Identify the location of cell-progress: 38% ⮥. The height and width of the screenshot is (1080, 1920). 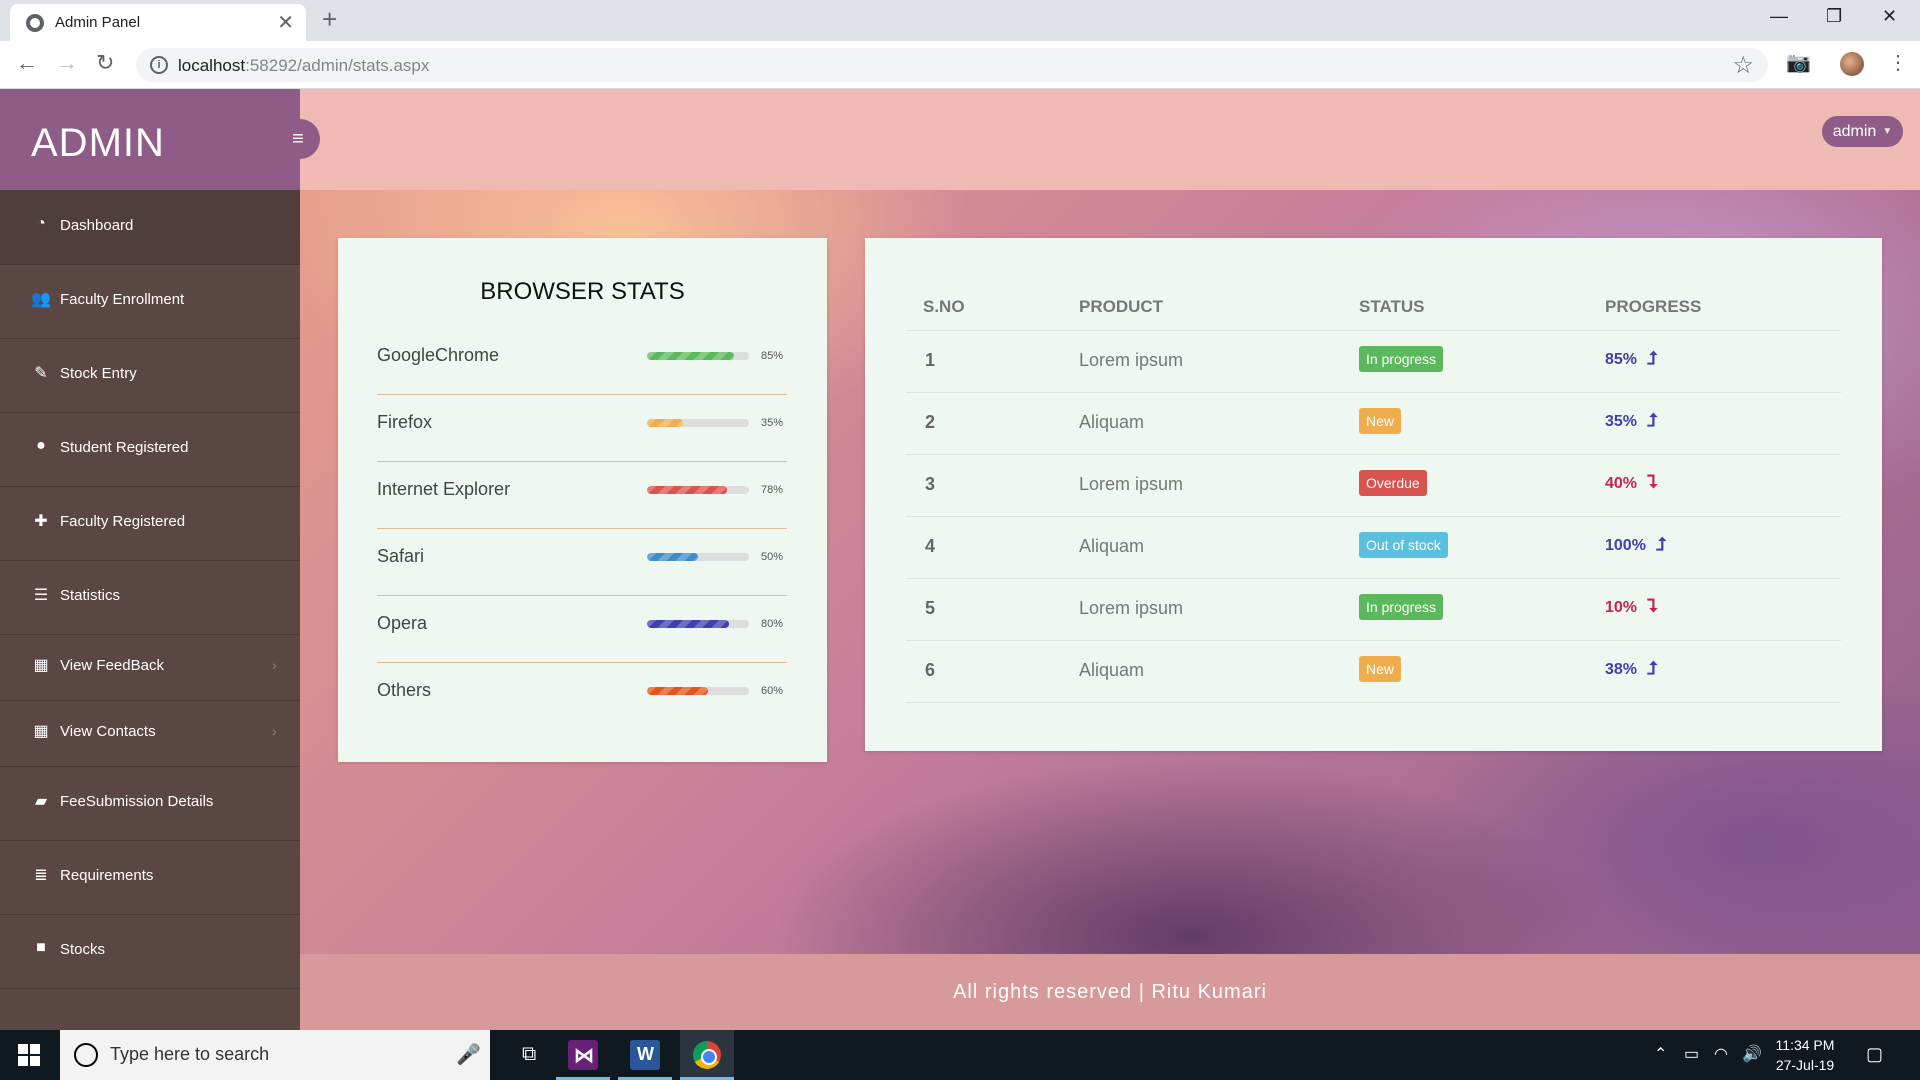
(1631, 668).